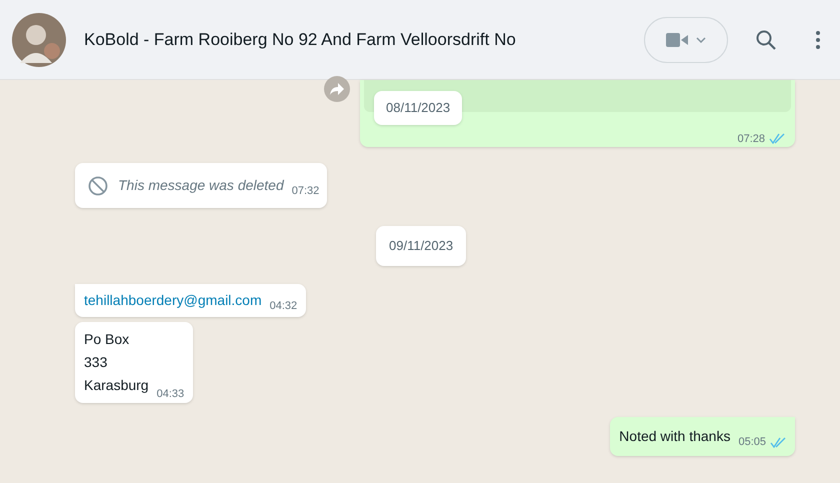 Image resolution: width=840 pixels, height=483 pixels. I want to click on forward-button, so click(337, 89).